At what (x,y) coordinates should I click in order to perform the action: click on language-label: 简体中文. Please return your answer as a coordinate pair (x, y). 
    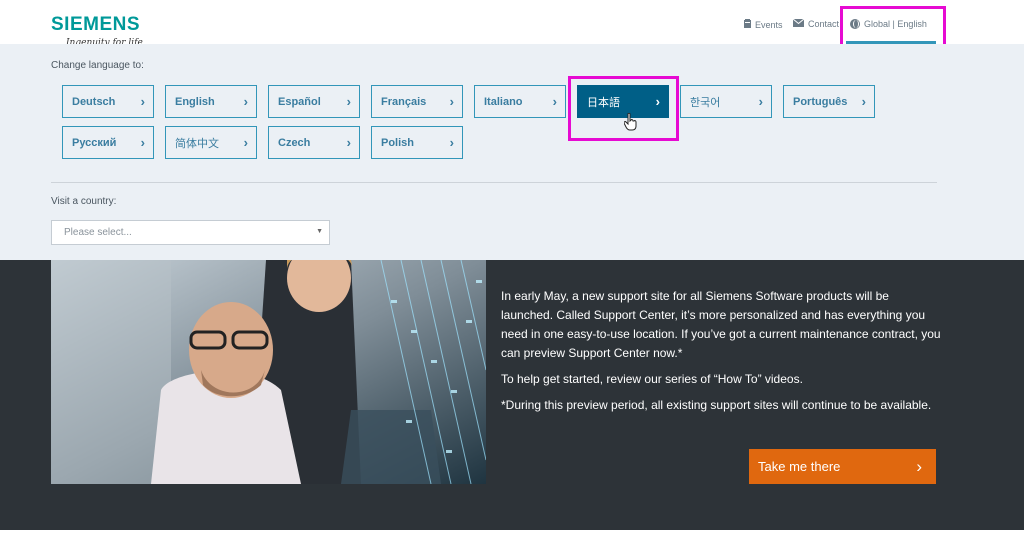
    Looking at the image, I should click on (197, 143).